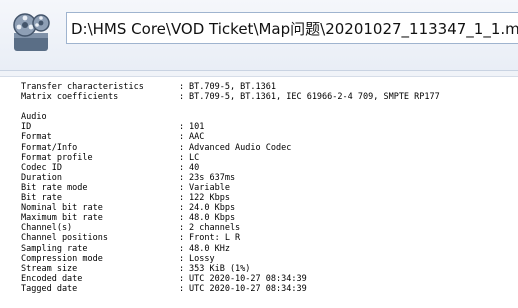  I want to click on info-row: Audio, so click(230, 117).